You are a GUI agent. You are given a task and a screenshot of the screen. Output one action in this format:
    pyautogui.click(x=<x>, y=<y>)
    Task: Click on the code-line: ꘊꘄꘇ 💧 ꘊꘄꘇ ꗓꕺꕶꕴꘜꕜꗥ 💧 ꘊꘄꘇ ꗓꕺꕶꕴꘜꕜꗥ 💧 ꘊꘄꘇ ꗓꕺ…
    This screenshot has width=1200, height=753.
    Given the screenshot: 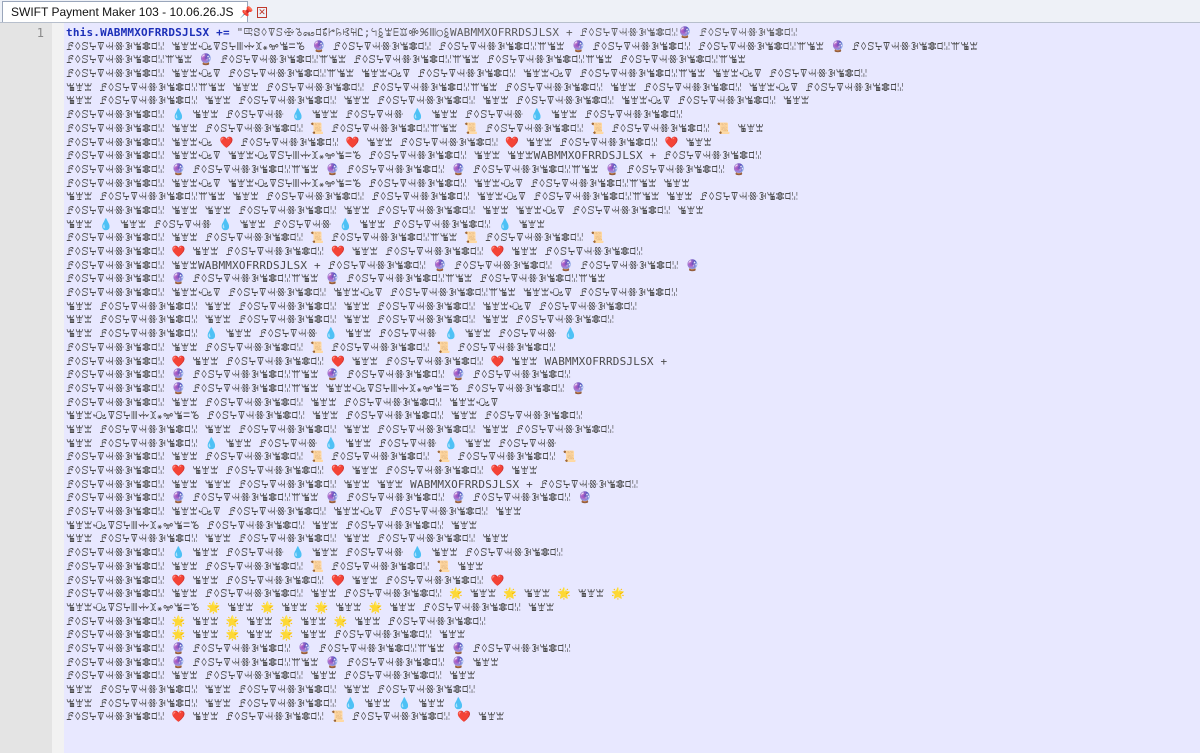 What is the action you would take?
    pyautogui.click(x=306, y=224)
    